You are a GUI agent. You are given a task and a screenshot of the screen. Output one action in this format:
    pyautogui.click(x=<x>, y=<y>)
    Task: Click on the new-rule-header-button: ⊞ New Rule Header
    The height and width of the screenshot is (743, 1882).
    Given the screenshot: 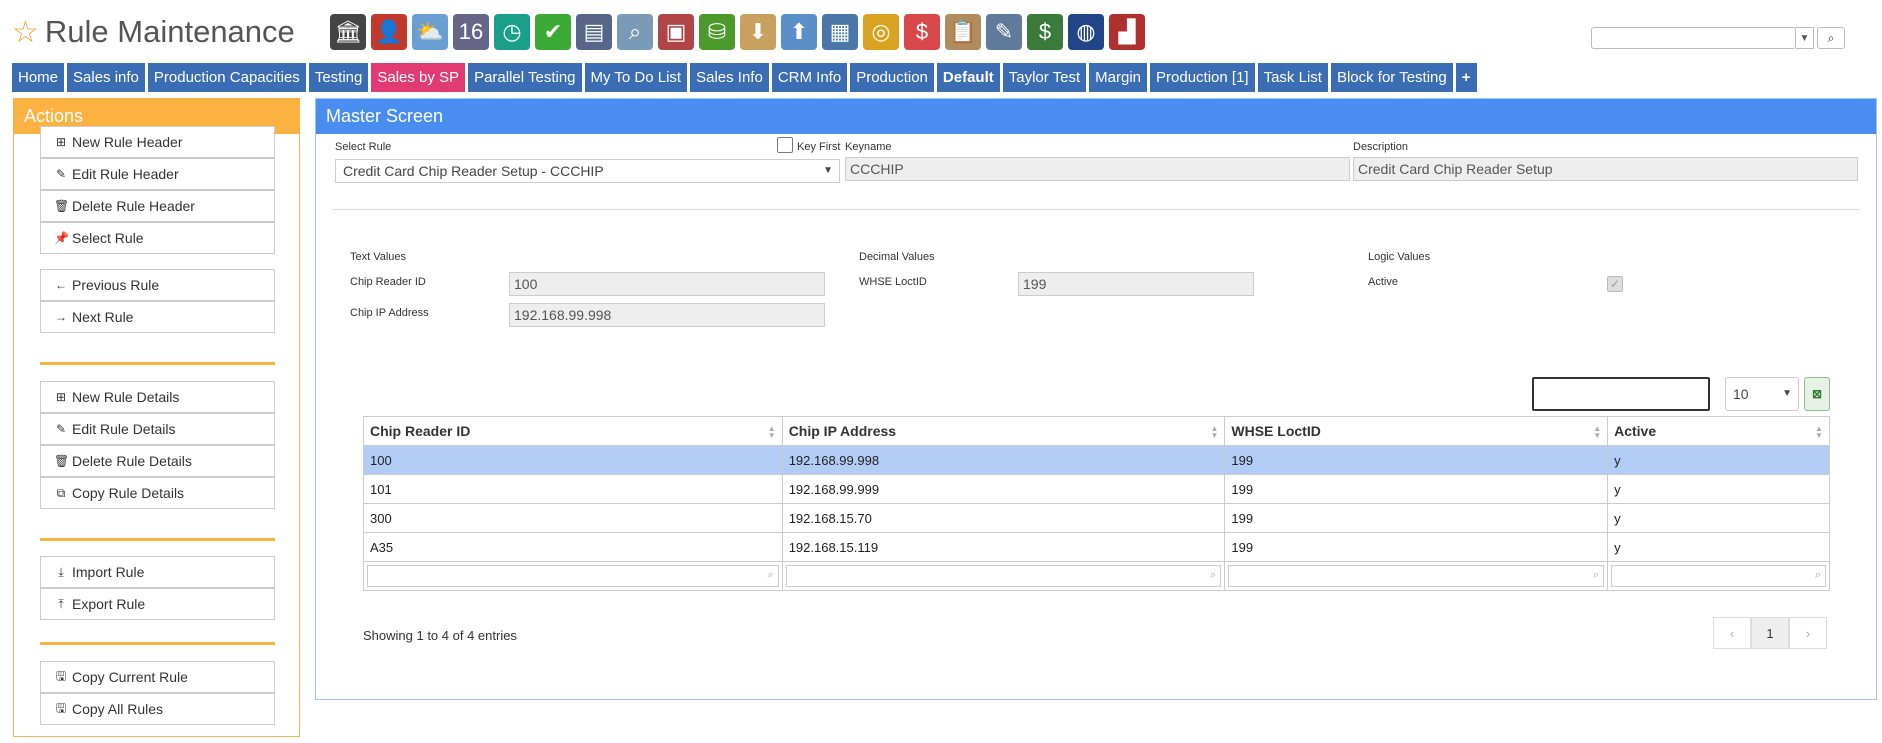 What is the action you would take?
    pyautogui.click(x=157, y=142)
    